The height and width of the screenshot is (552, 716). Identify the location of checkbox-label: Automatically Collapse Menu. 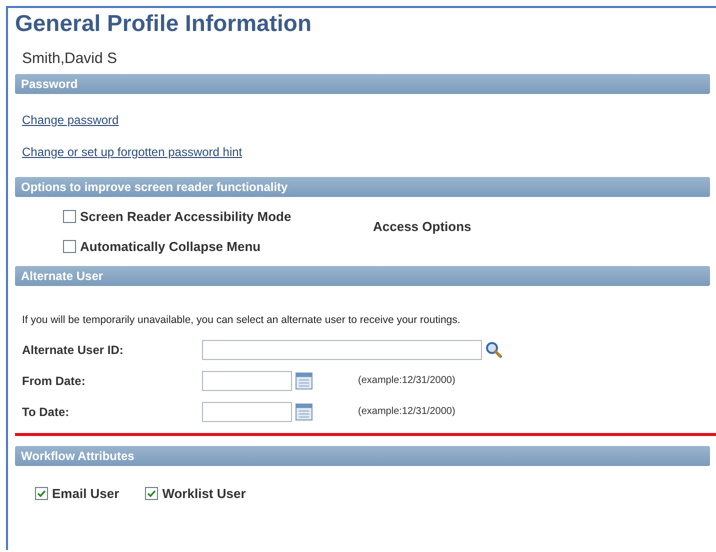
(170, 246).